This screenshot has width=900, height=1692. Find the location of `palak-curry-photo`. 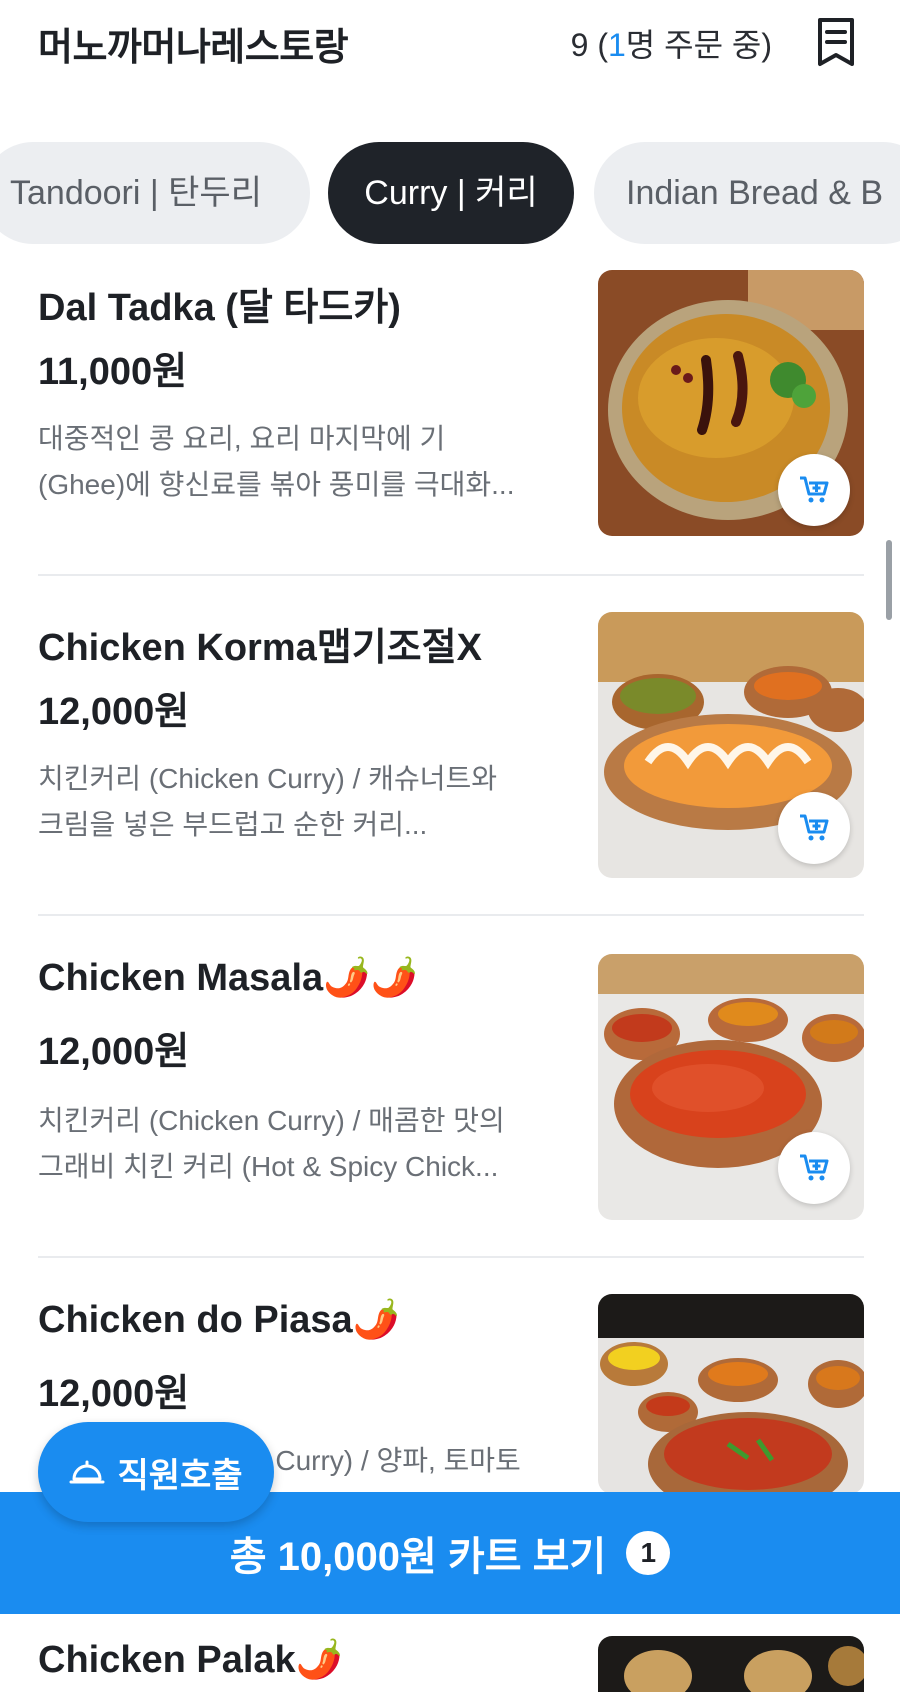

palak-curry-photo is located at coordinates (731, 1664).